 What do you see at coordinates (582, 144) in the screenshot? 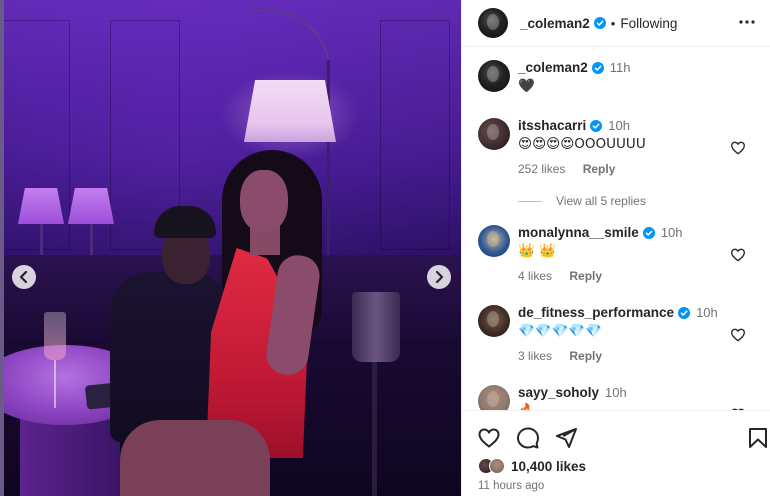
I see `comment-text: 😍😍😍😍OOOUUUU` at bounding box center [582, 144].